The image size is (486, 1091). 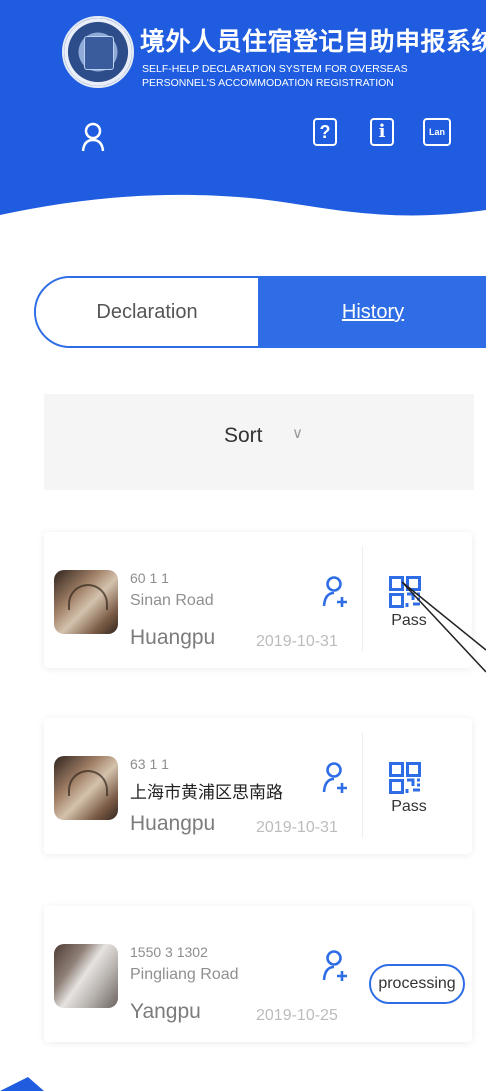 What do you see at coordinates (149, 764) in the screenshot?
I see `address-number: 63 1 1` at bounding box center [149, 764].